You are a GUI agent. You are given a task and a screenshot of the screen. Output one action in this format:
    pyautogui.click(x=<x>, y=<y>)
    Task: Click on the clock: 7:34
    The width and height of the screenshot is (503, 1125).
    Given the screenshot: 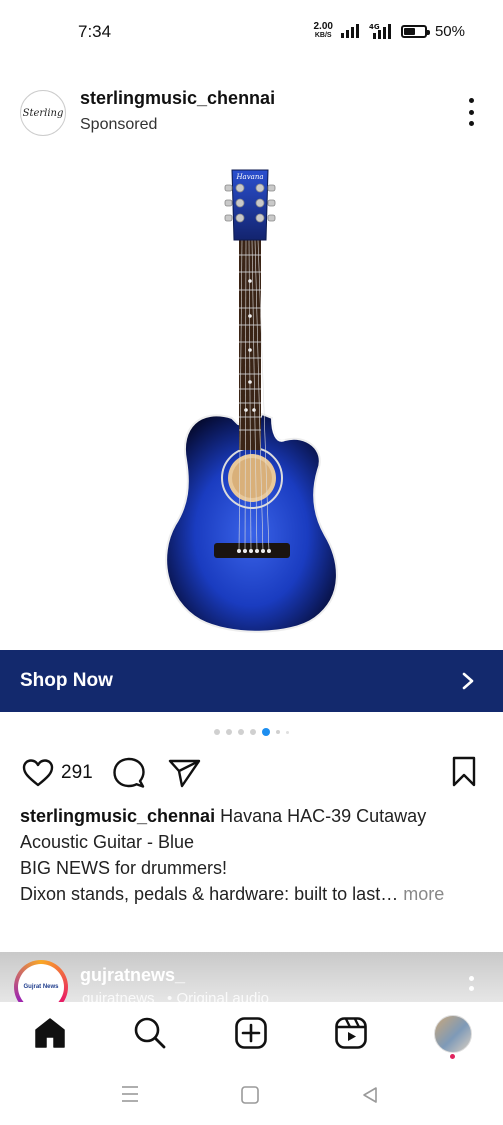 What is the action you would take?
    pyautogui.click(x=95, y=31)
    